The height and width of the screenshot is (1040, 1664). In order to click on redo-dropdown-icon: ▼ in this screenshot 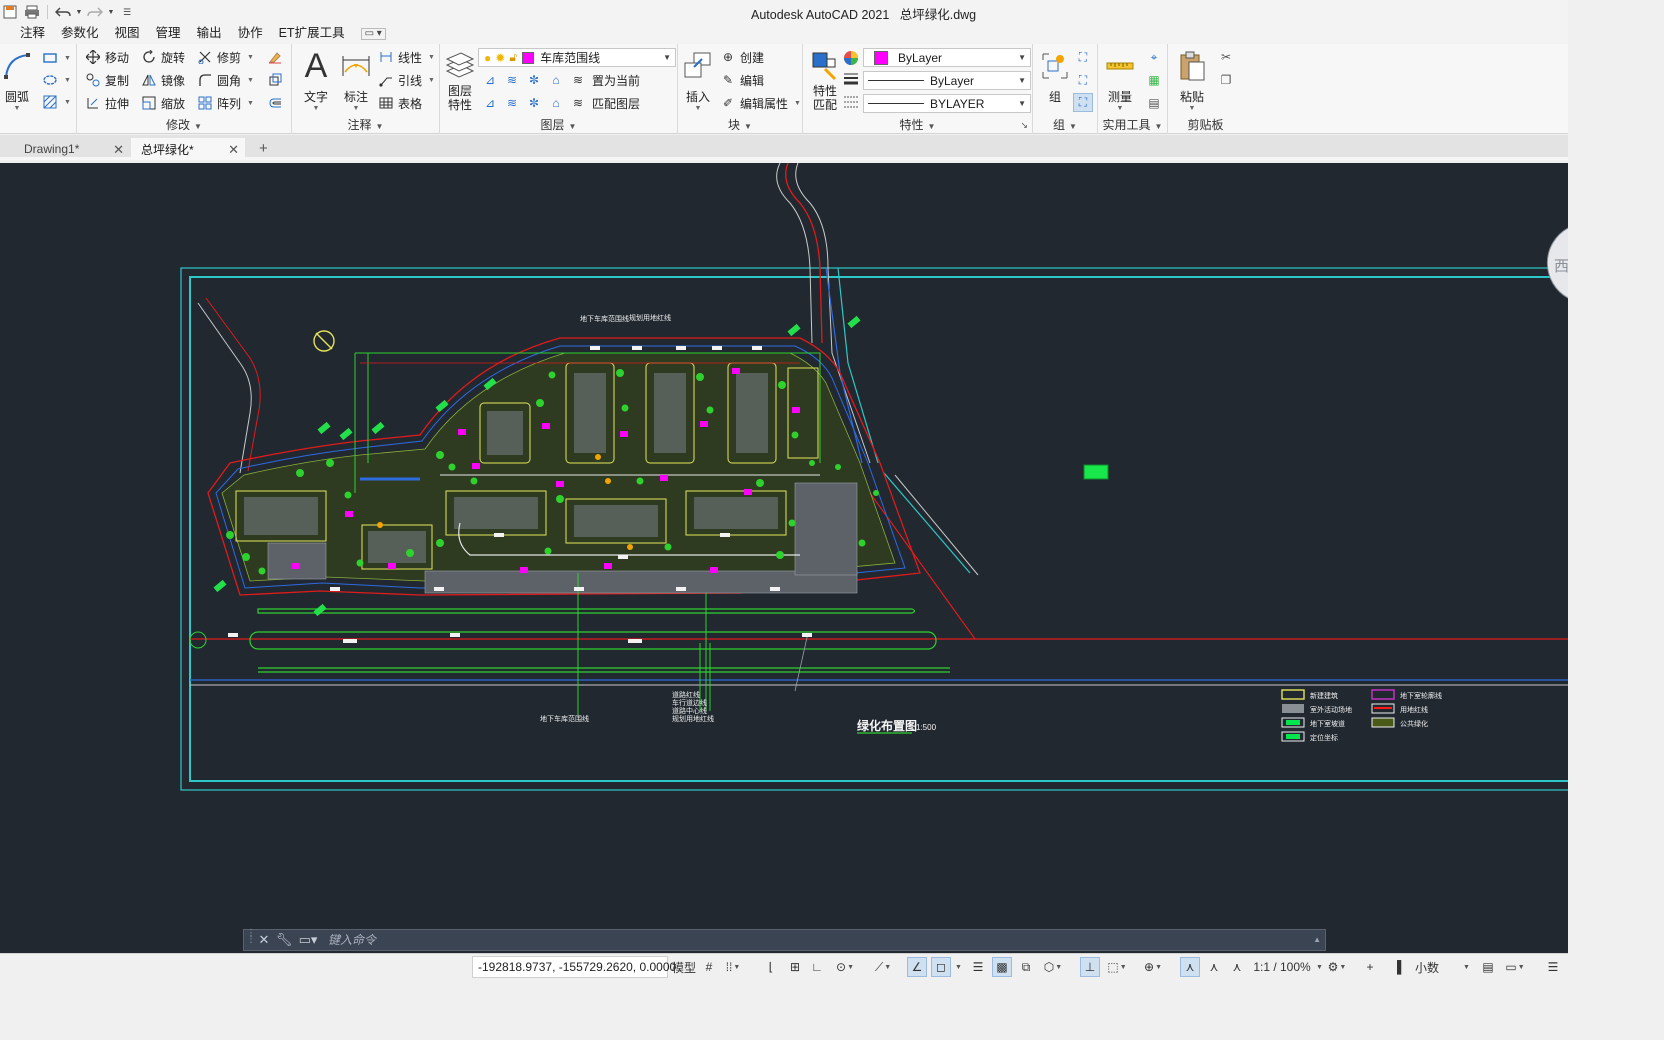, I will do `click(111, 12)`.